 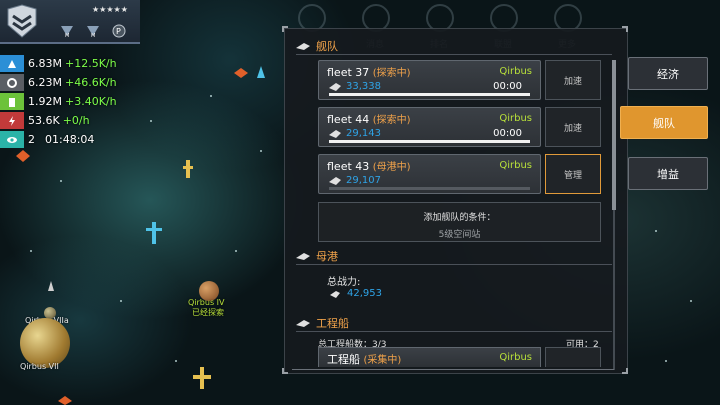 I want to click on resource-timer: 01:48:04, so click(x=70, y=139).